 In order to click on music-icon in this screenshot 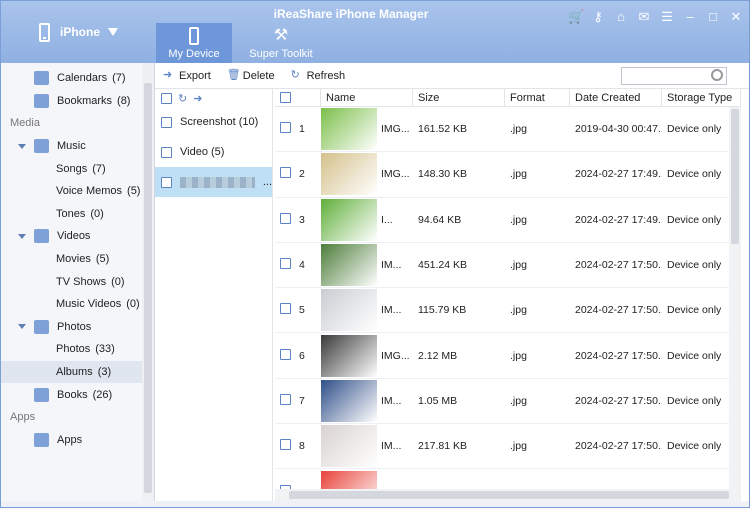, I will do `click(41, 146)`.